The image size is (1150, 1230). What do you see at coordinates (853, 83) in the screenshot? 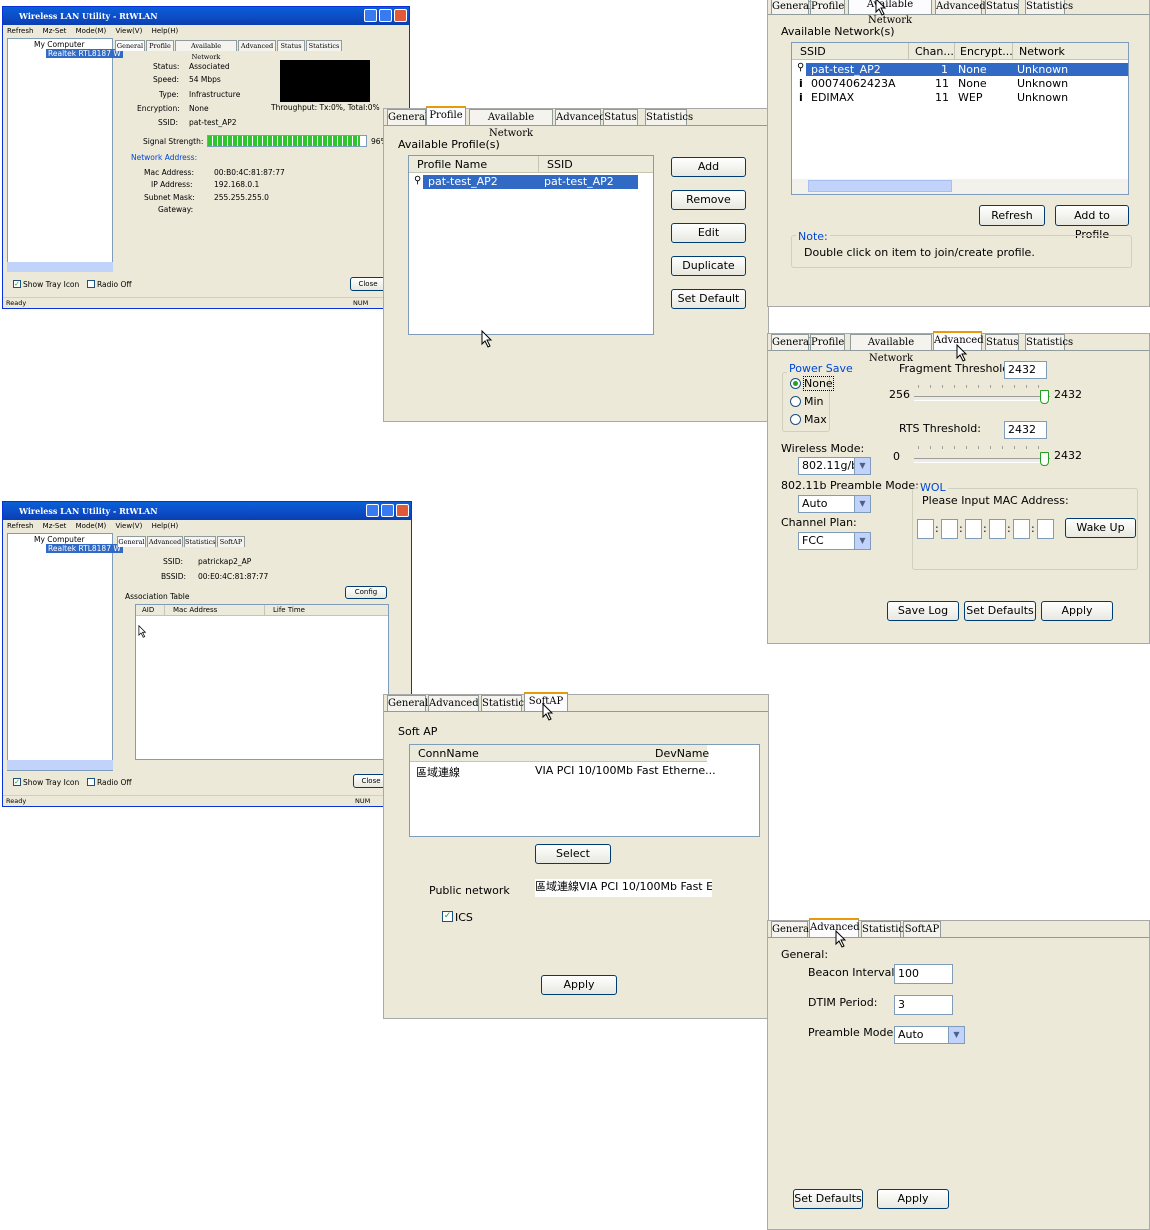
I see `row2-ssid: 00074062423A` at bounding box center [853, 83].